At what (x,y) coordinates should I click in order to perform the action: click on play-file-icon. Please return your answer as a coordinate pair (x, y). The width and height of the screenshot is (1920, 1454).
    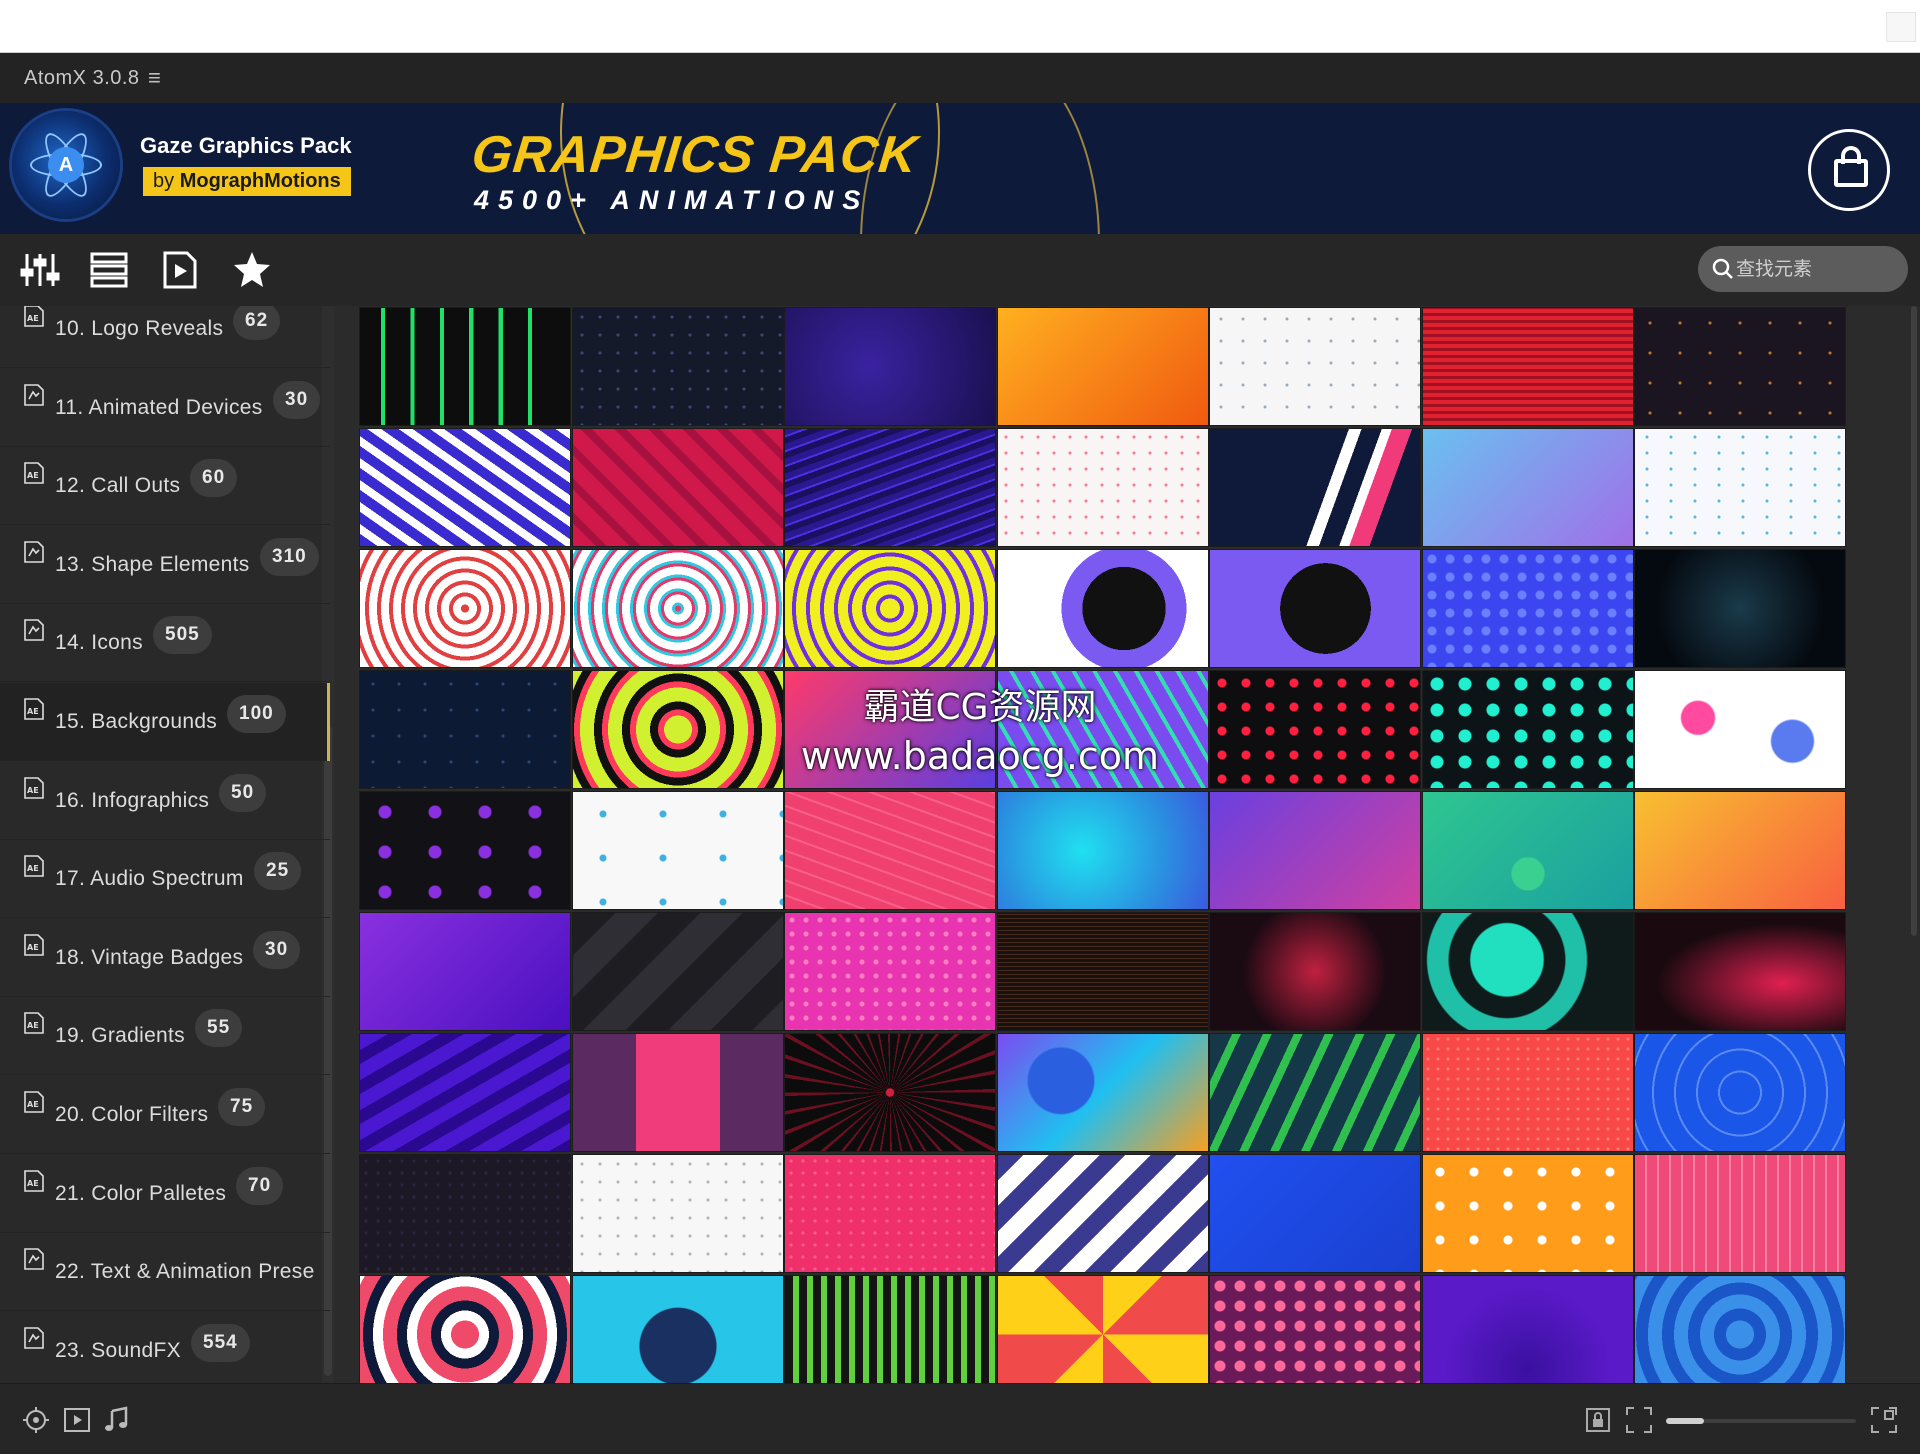
    Looking at the image, I should click on (180, 270).